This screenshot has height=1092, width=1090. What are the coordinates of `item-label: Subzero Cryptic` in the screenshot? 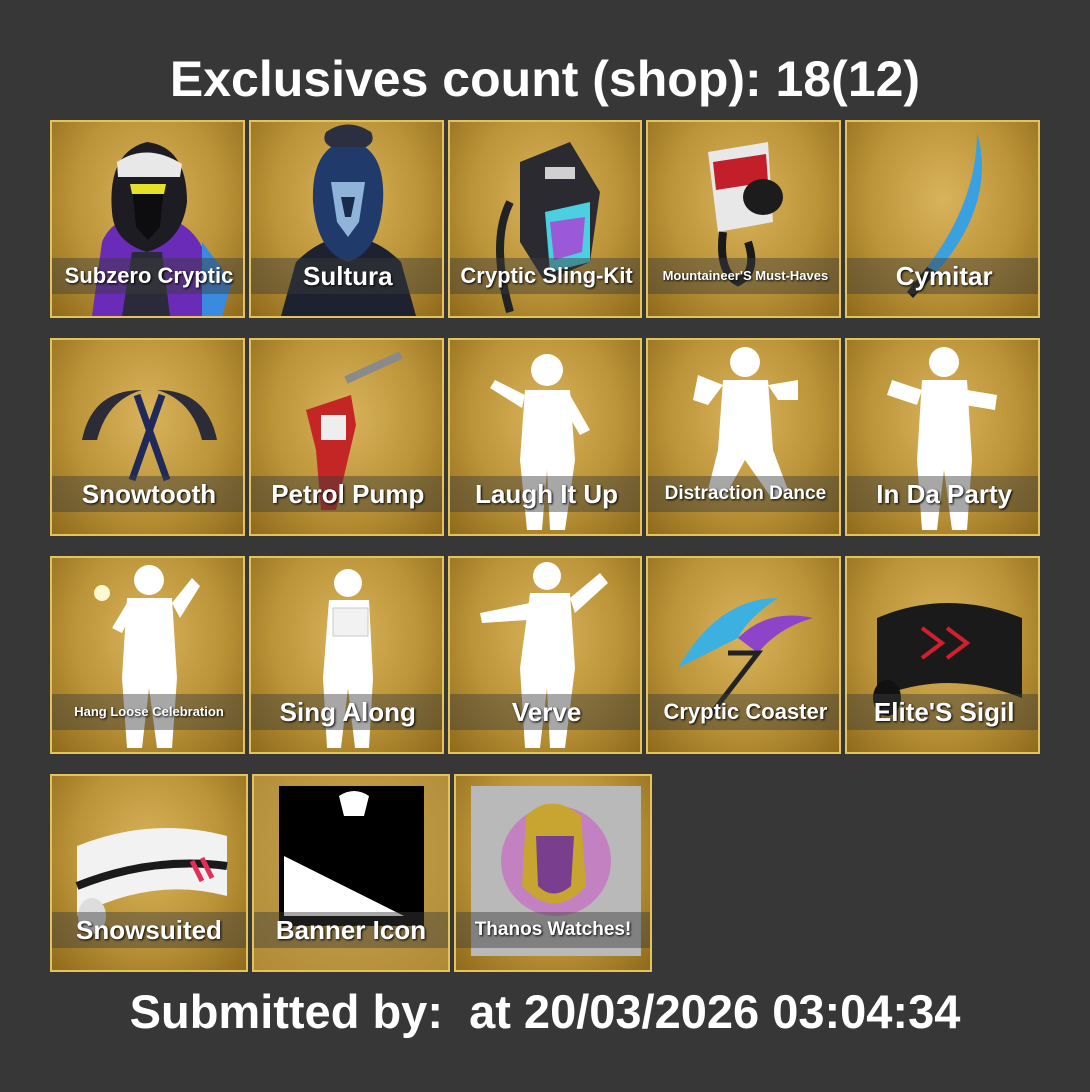 It's located at (147, 276).